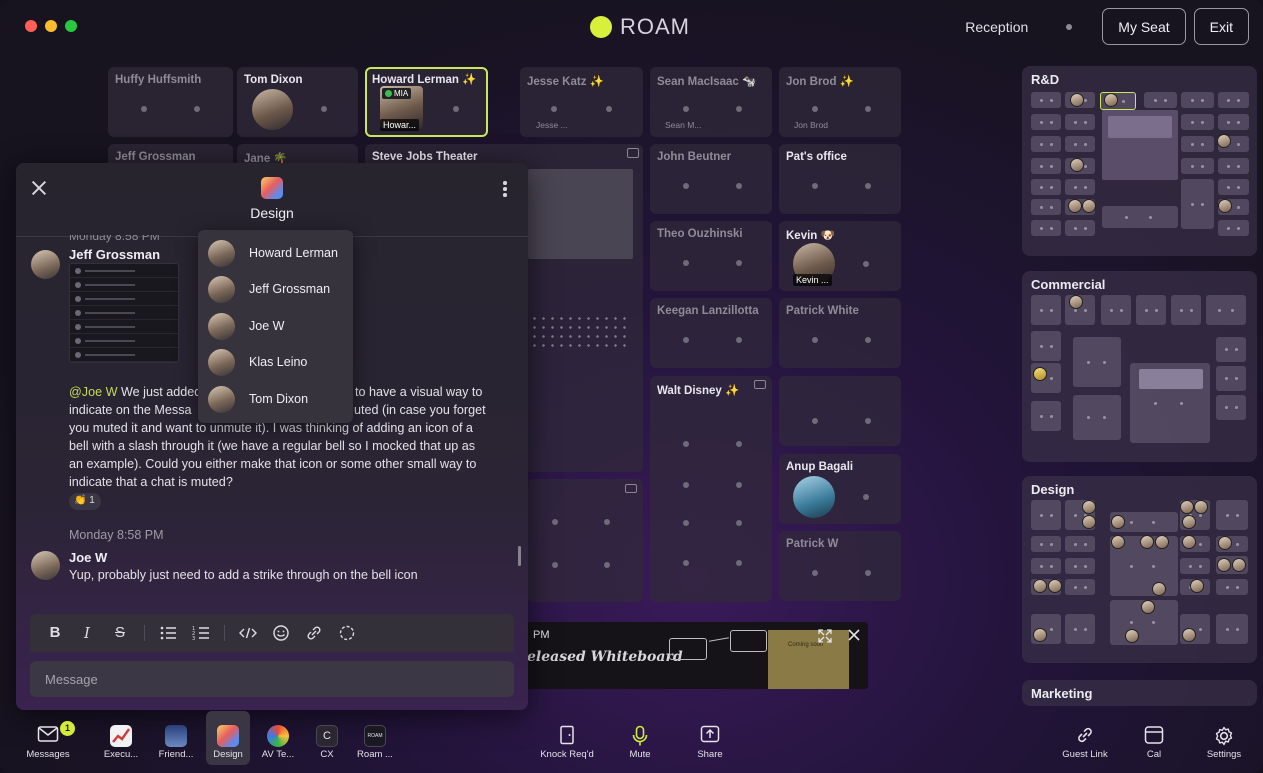  What do you see at coordinates (1062, 693) in the screenshot?
I see `floor-title: Marketing` at bounding box center [1062, 693].